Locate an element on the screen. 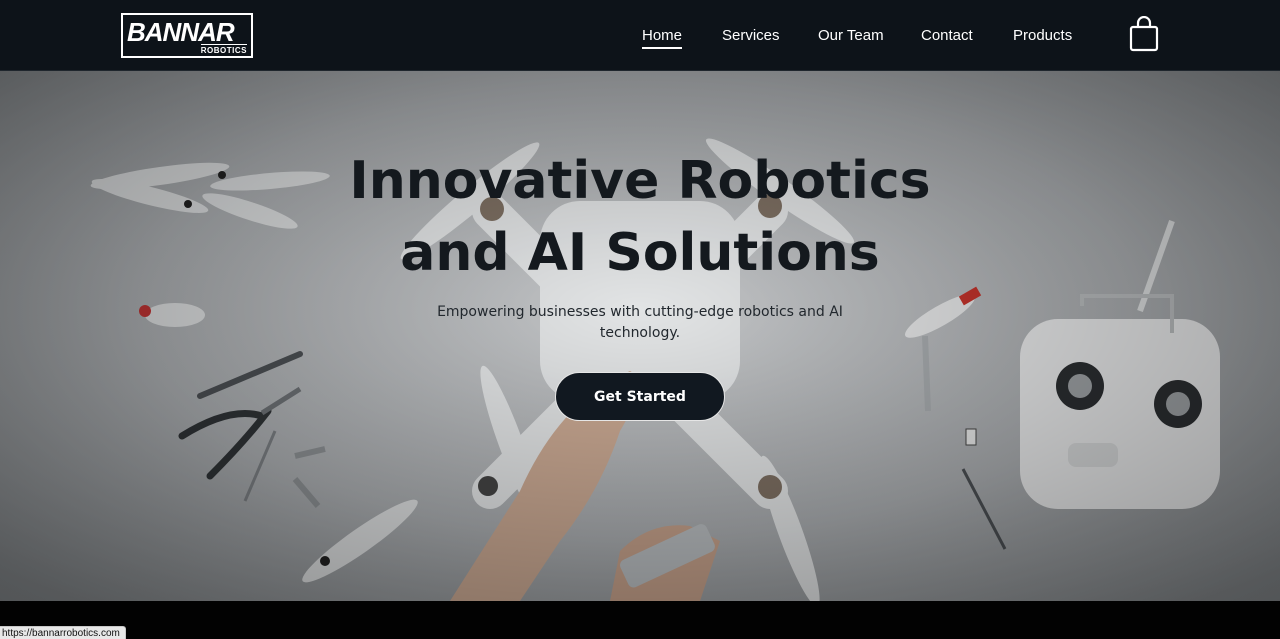 Image resolution: width=1280 pixels, height=639 pixels. nav-services: Services is located at coordinates (751, 36).